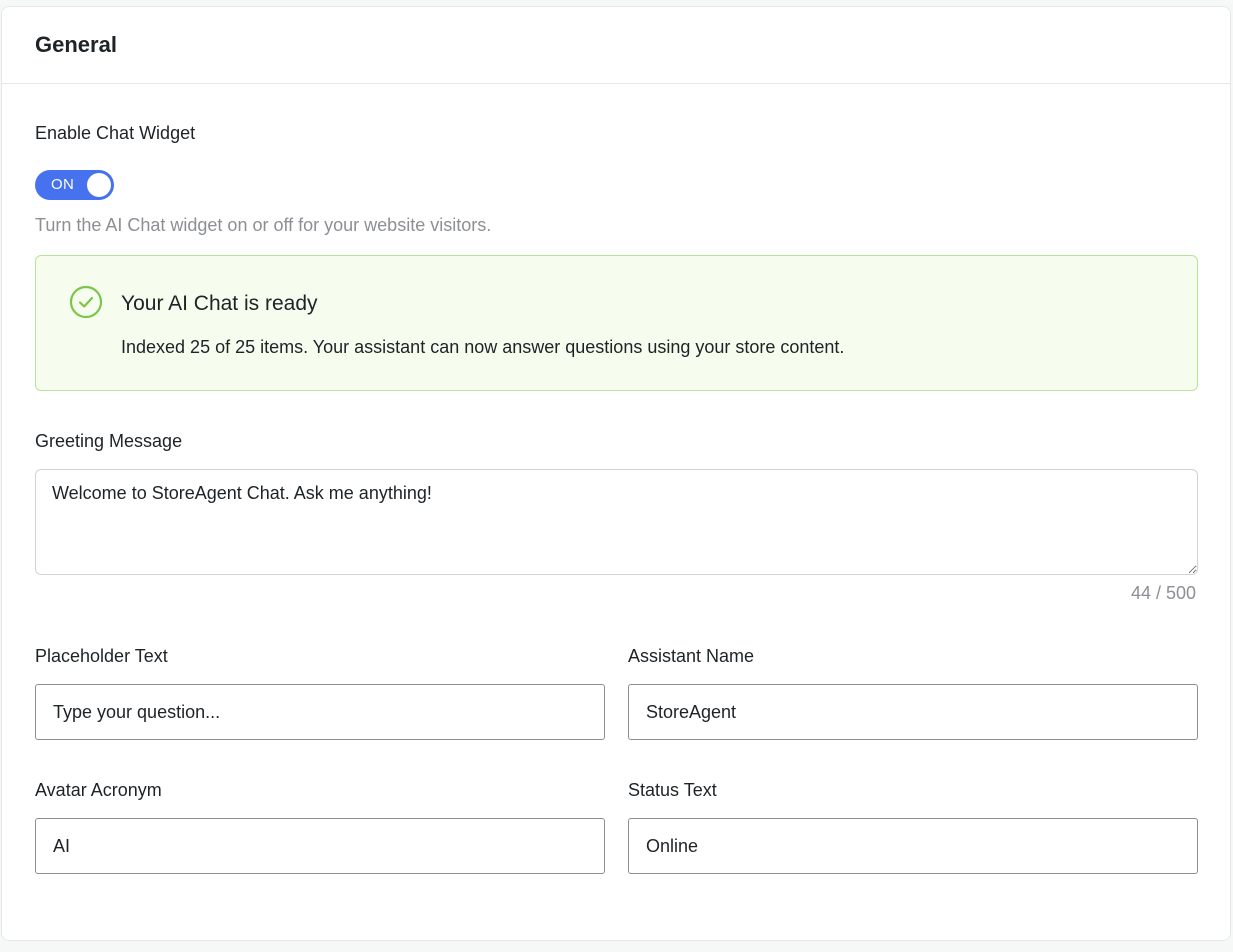  Describe the element at coordinates (219, 303) in the screenshot. I see `notice-title: Your AI Chat is ready` at that location.